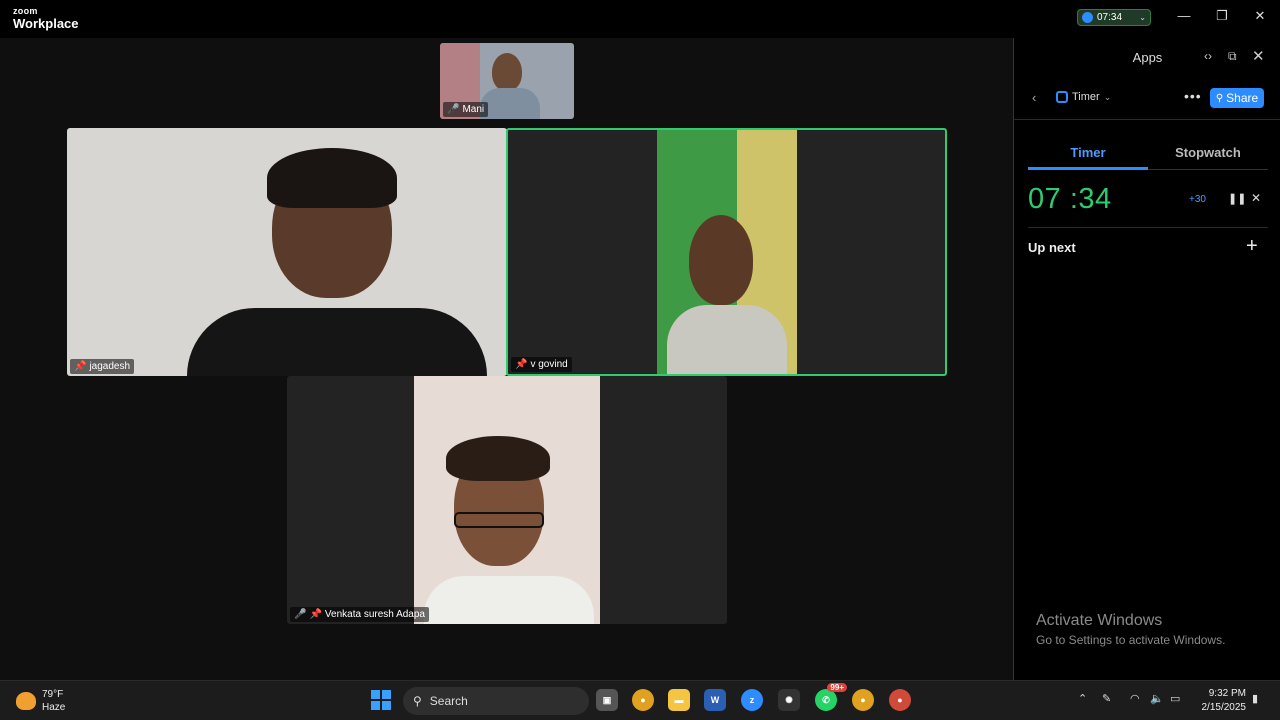 The width and height of the screenshot is (1280, 720). What do you see at coordinates (1175, 698) in the screenshot?
I see `battery-icon: ▭` at bounding box center [1175, 698].